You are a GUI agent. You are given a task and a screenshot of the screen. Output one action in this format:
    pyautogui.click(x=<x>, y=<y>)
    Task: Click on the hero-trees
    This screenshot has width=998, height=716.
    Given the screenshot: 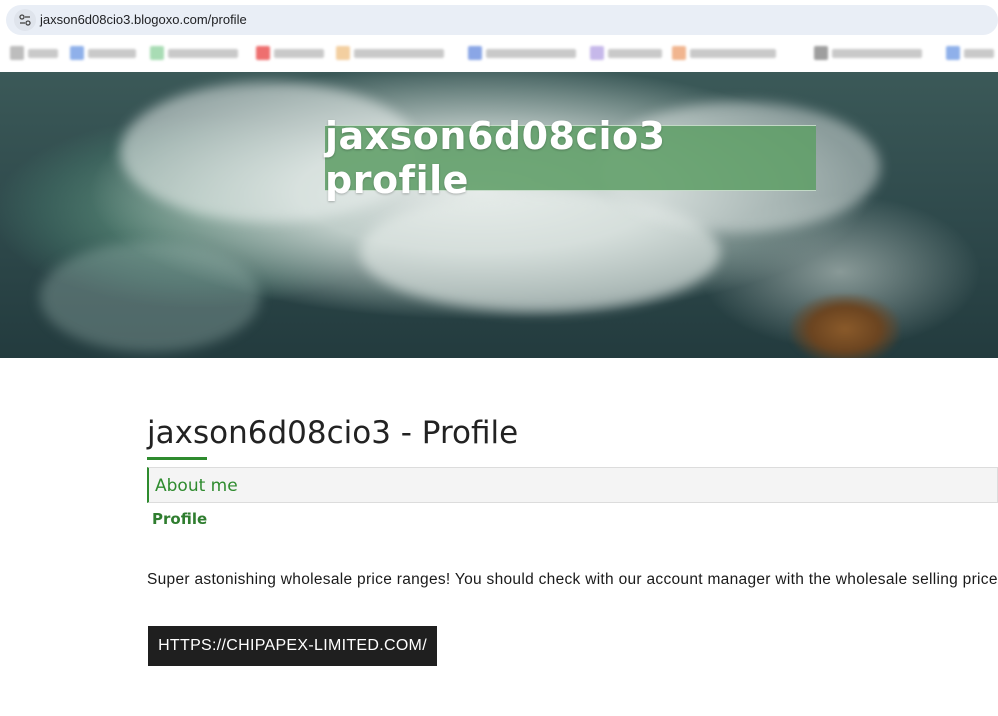 What is the action you would take?
    pyautogui.click(x=845, y=326)
    